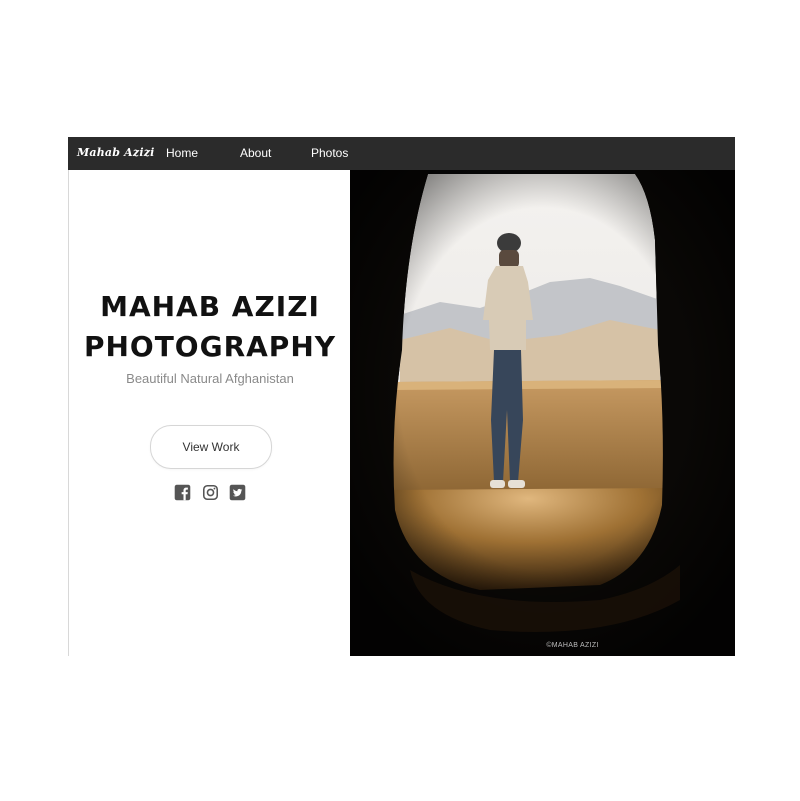 The image size is (800, 801). I want to click on hero-title-line-1: MAHAB AZIZI, so click(210, 306).